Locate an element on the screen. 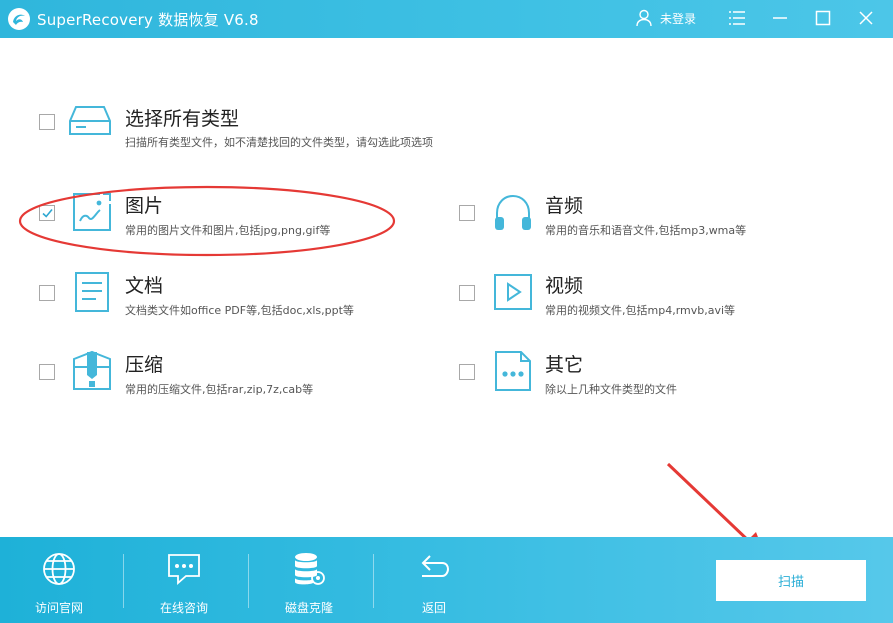  checkbox-audio is located at coordinates (467, 213).